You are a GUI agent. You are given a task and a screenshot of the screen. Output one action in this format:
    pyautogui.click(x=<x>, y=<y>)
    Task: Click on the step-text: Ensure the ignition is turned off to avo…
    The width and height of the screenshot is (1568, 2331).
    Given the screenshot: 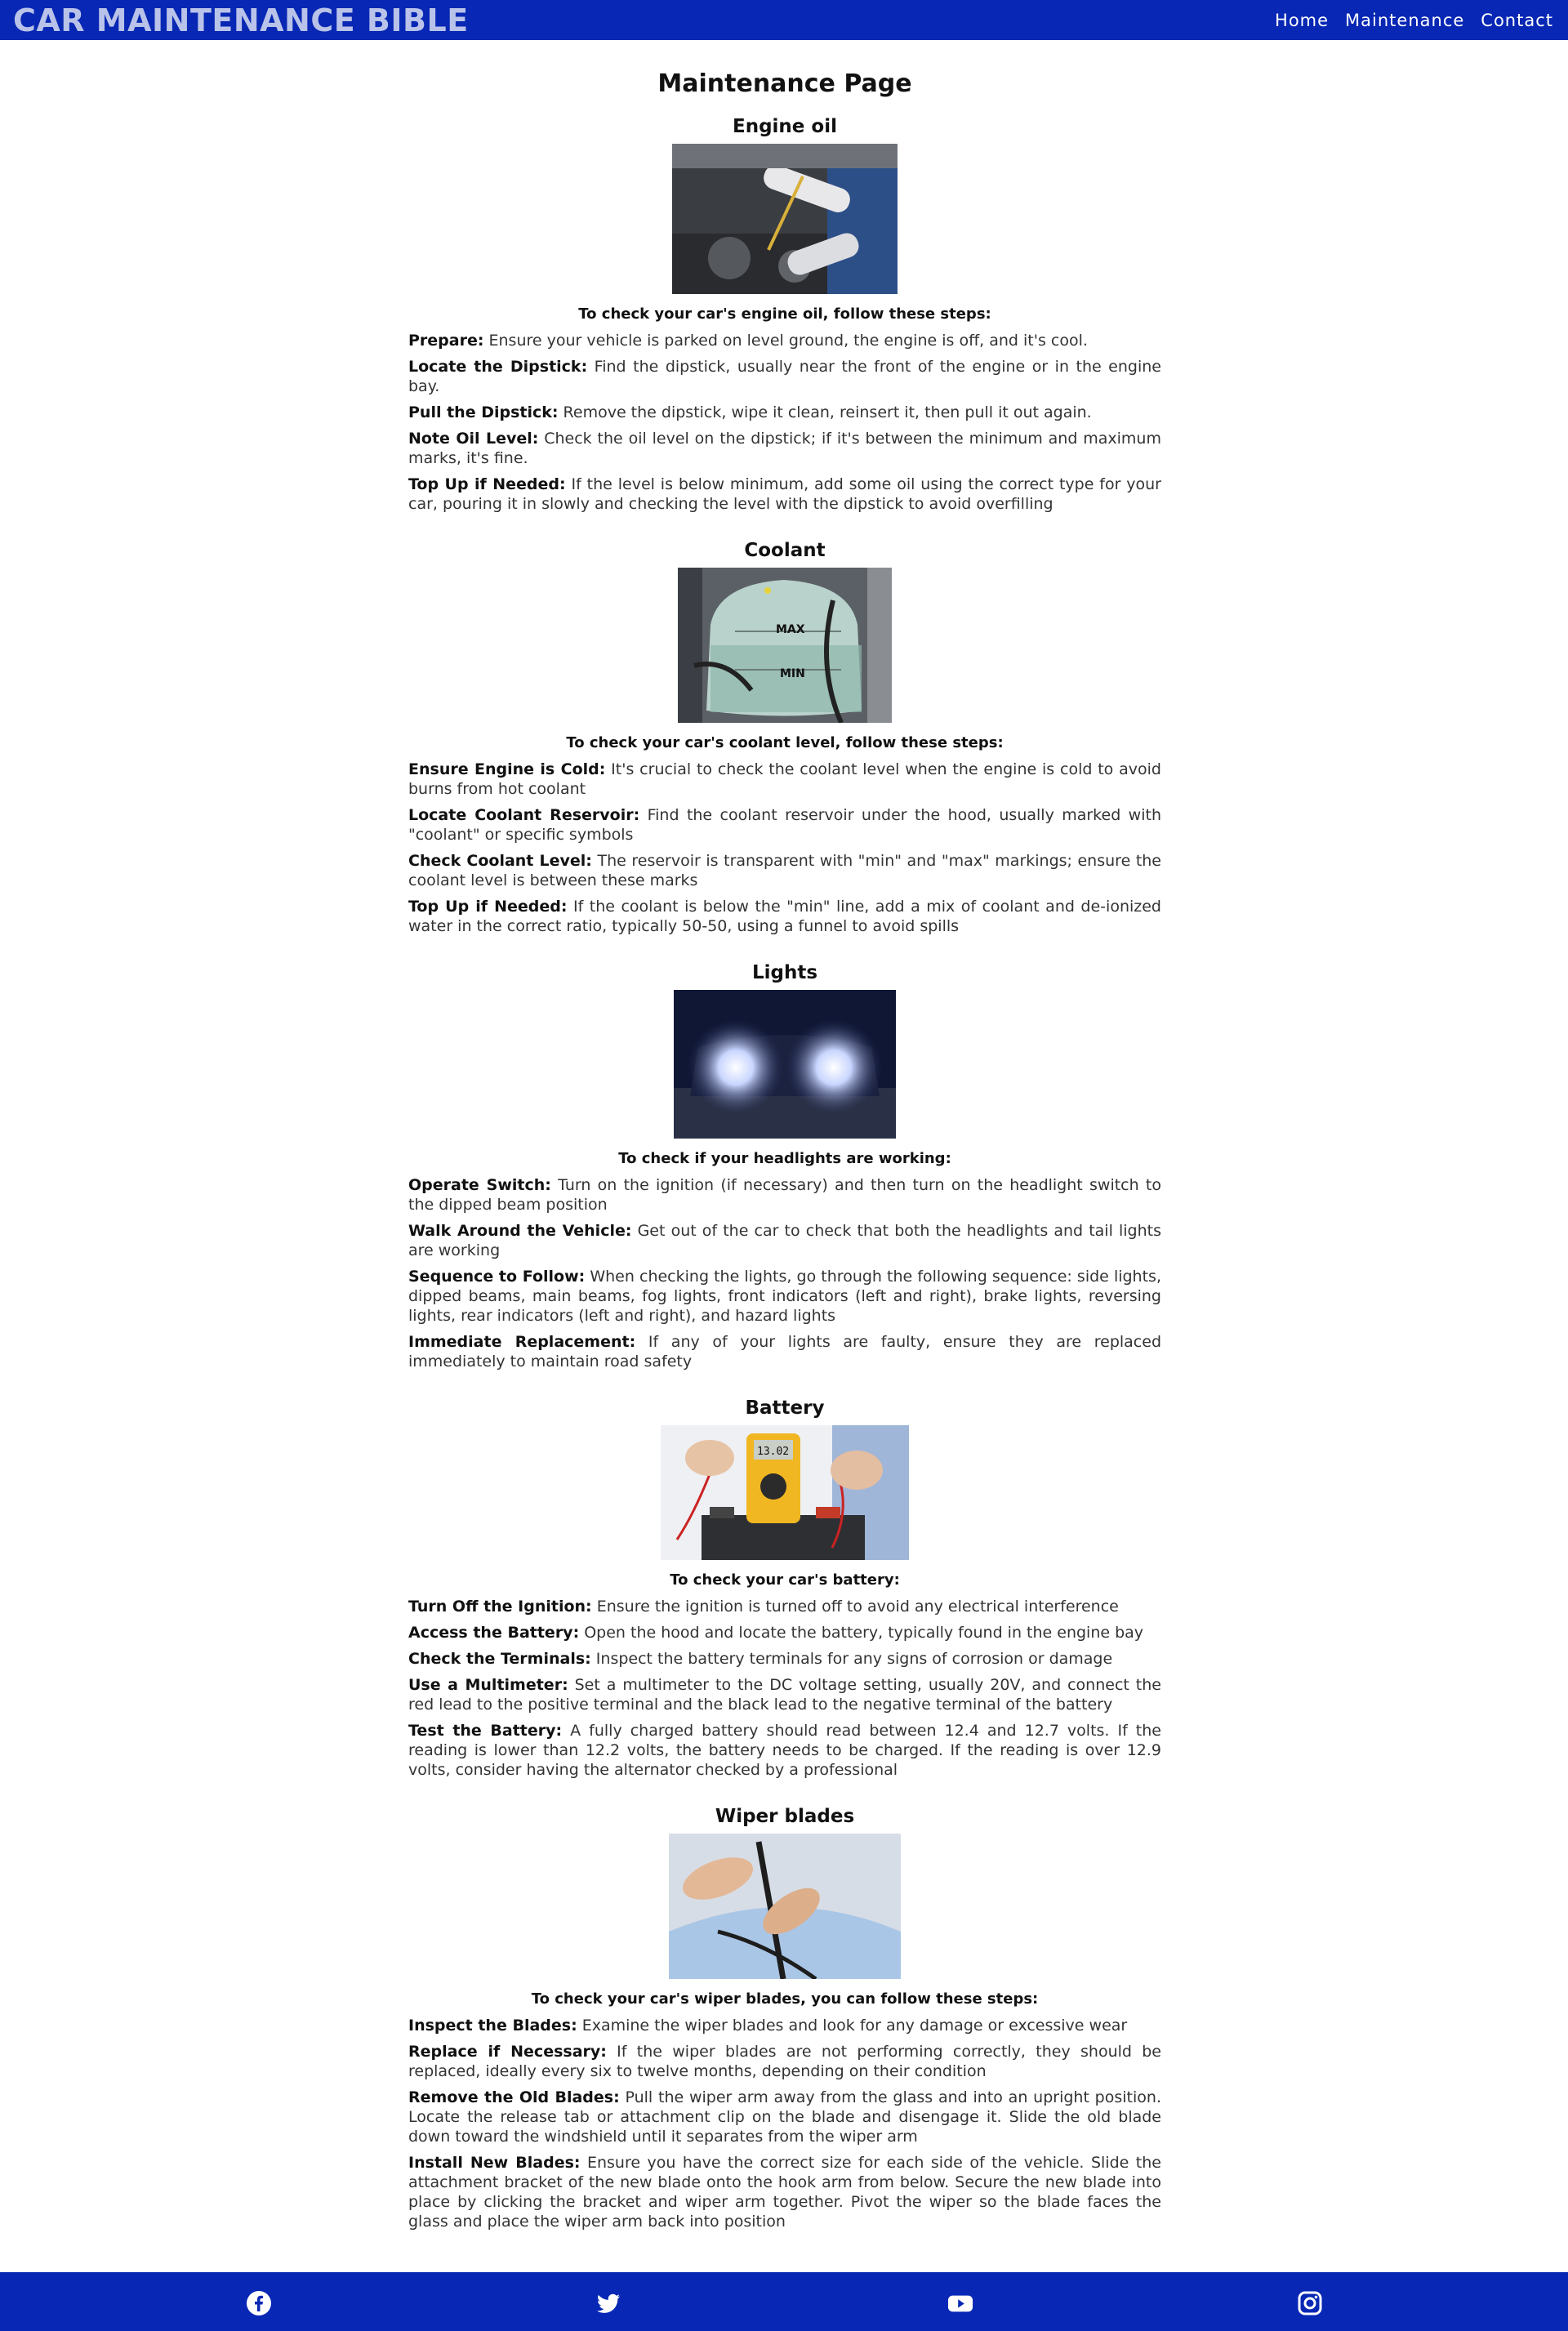 What is the action you would take?
    pyautogui.click(x=855, y=1607)
    